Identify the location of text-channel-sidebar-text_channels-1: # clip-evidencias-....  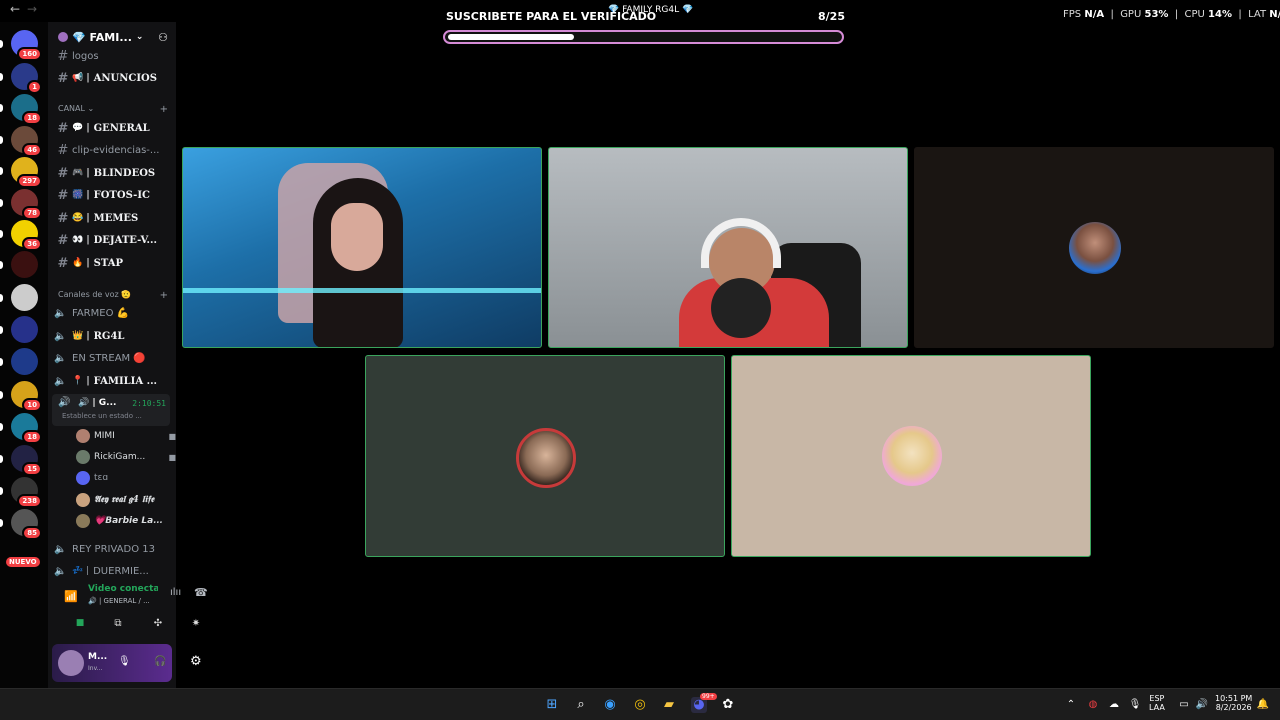
(112, 150).